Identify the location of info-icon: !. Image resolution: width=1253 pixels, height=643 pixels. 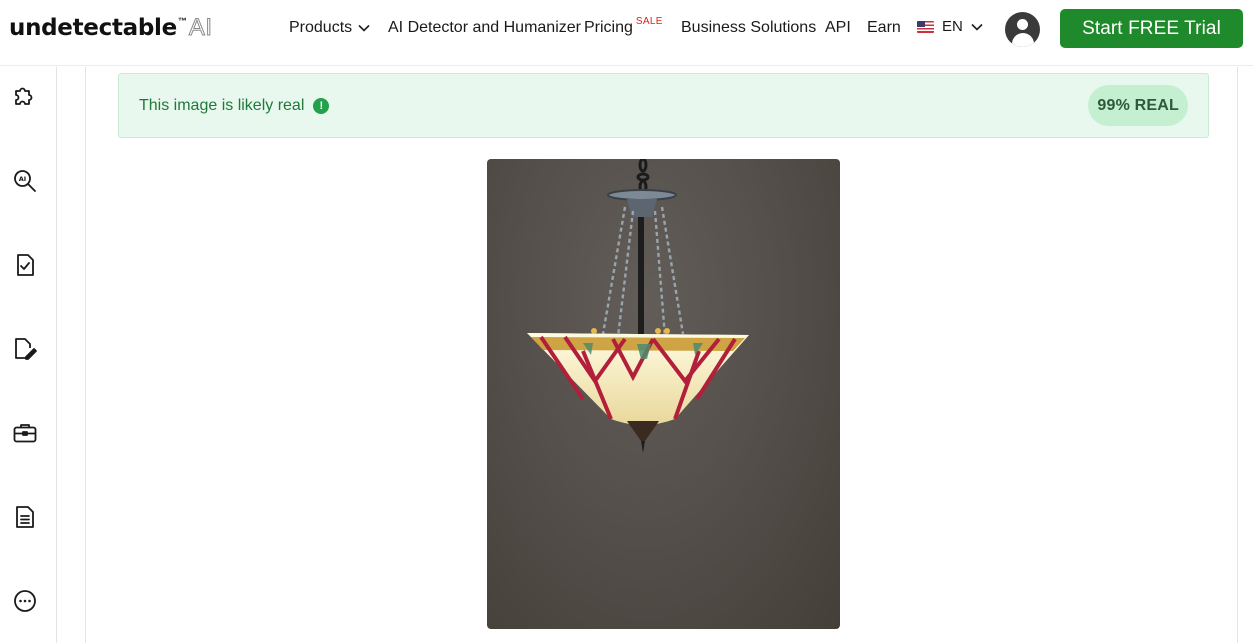
(321, 106).